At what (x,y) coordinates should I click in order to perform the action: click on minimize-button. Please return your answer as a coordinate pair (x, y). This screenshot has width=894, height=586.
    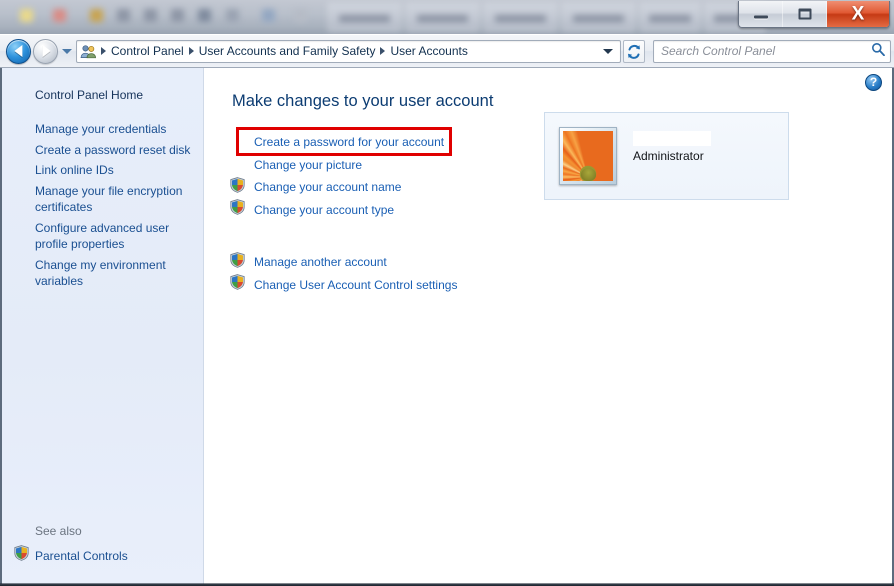
    Looking at the image, I should click on (761, 14).